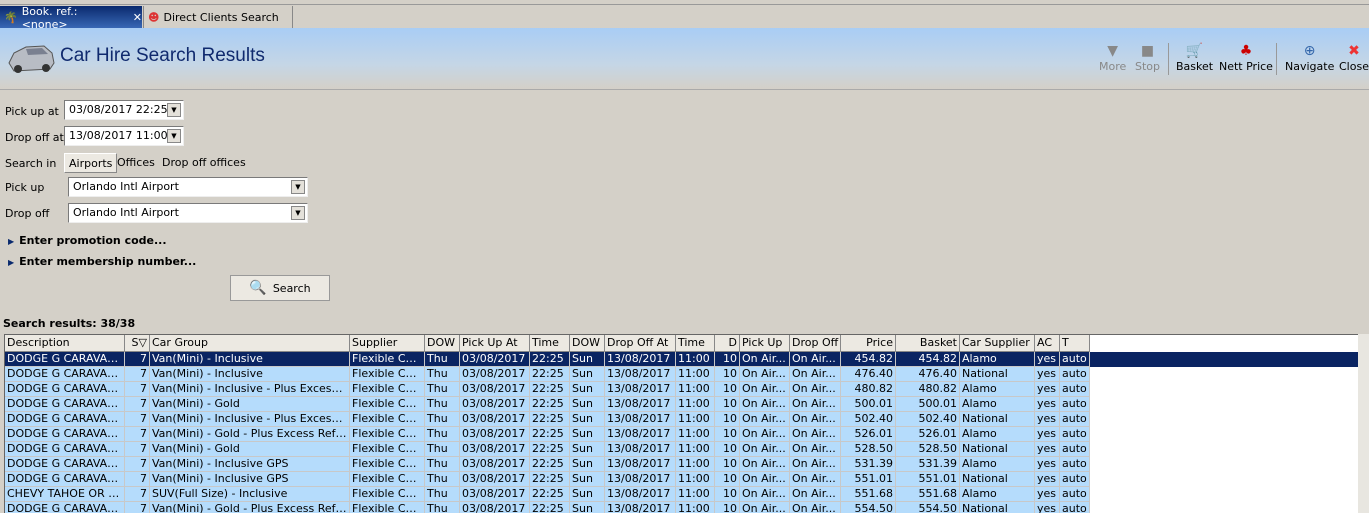  What do you see at coordinates (27, 213) in the screenshot?
I see `dropoff-label: Drop off` at bounding box center [27, 213].